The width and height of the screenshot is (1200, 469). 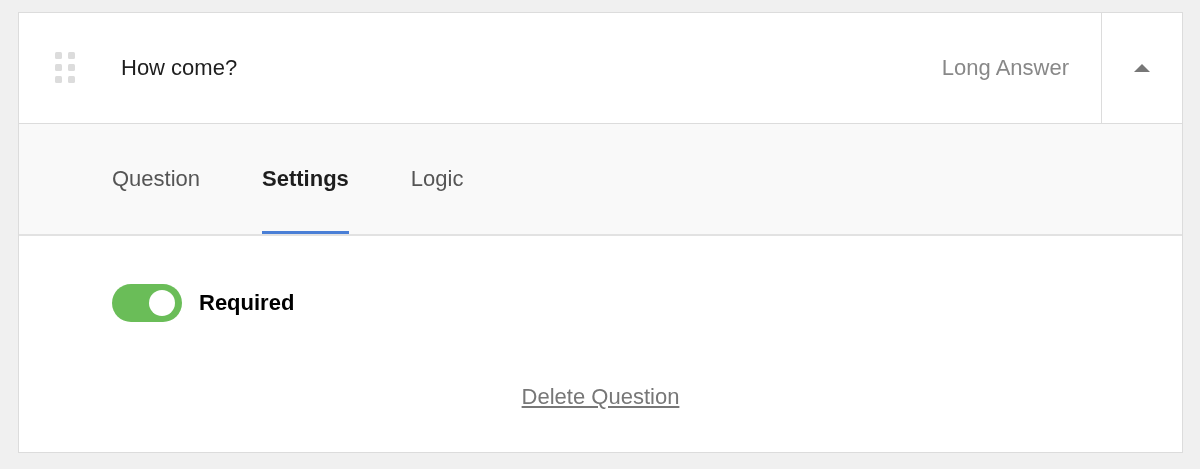 I want to click on setting-label: Required, so click(x=247, y=303).